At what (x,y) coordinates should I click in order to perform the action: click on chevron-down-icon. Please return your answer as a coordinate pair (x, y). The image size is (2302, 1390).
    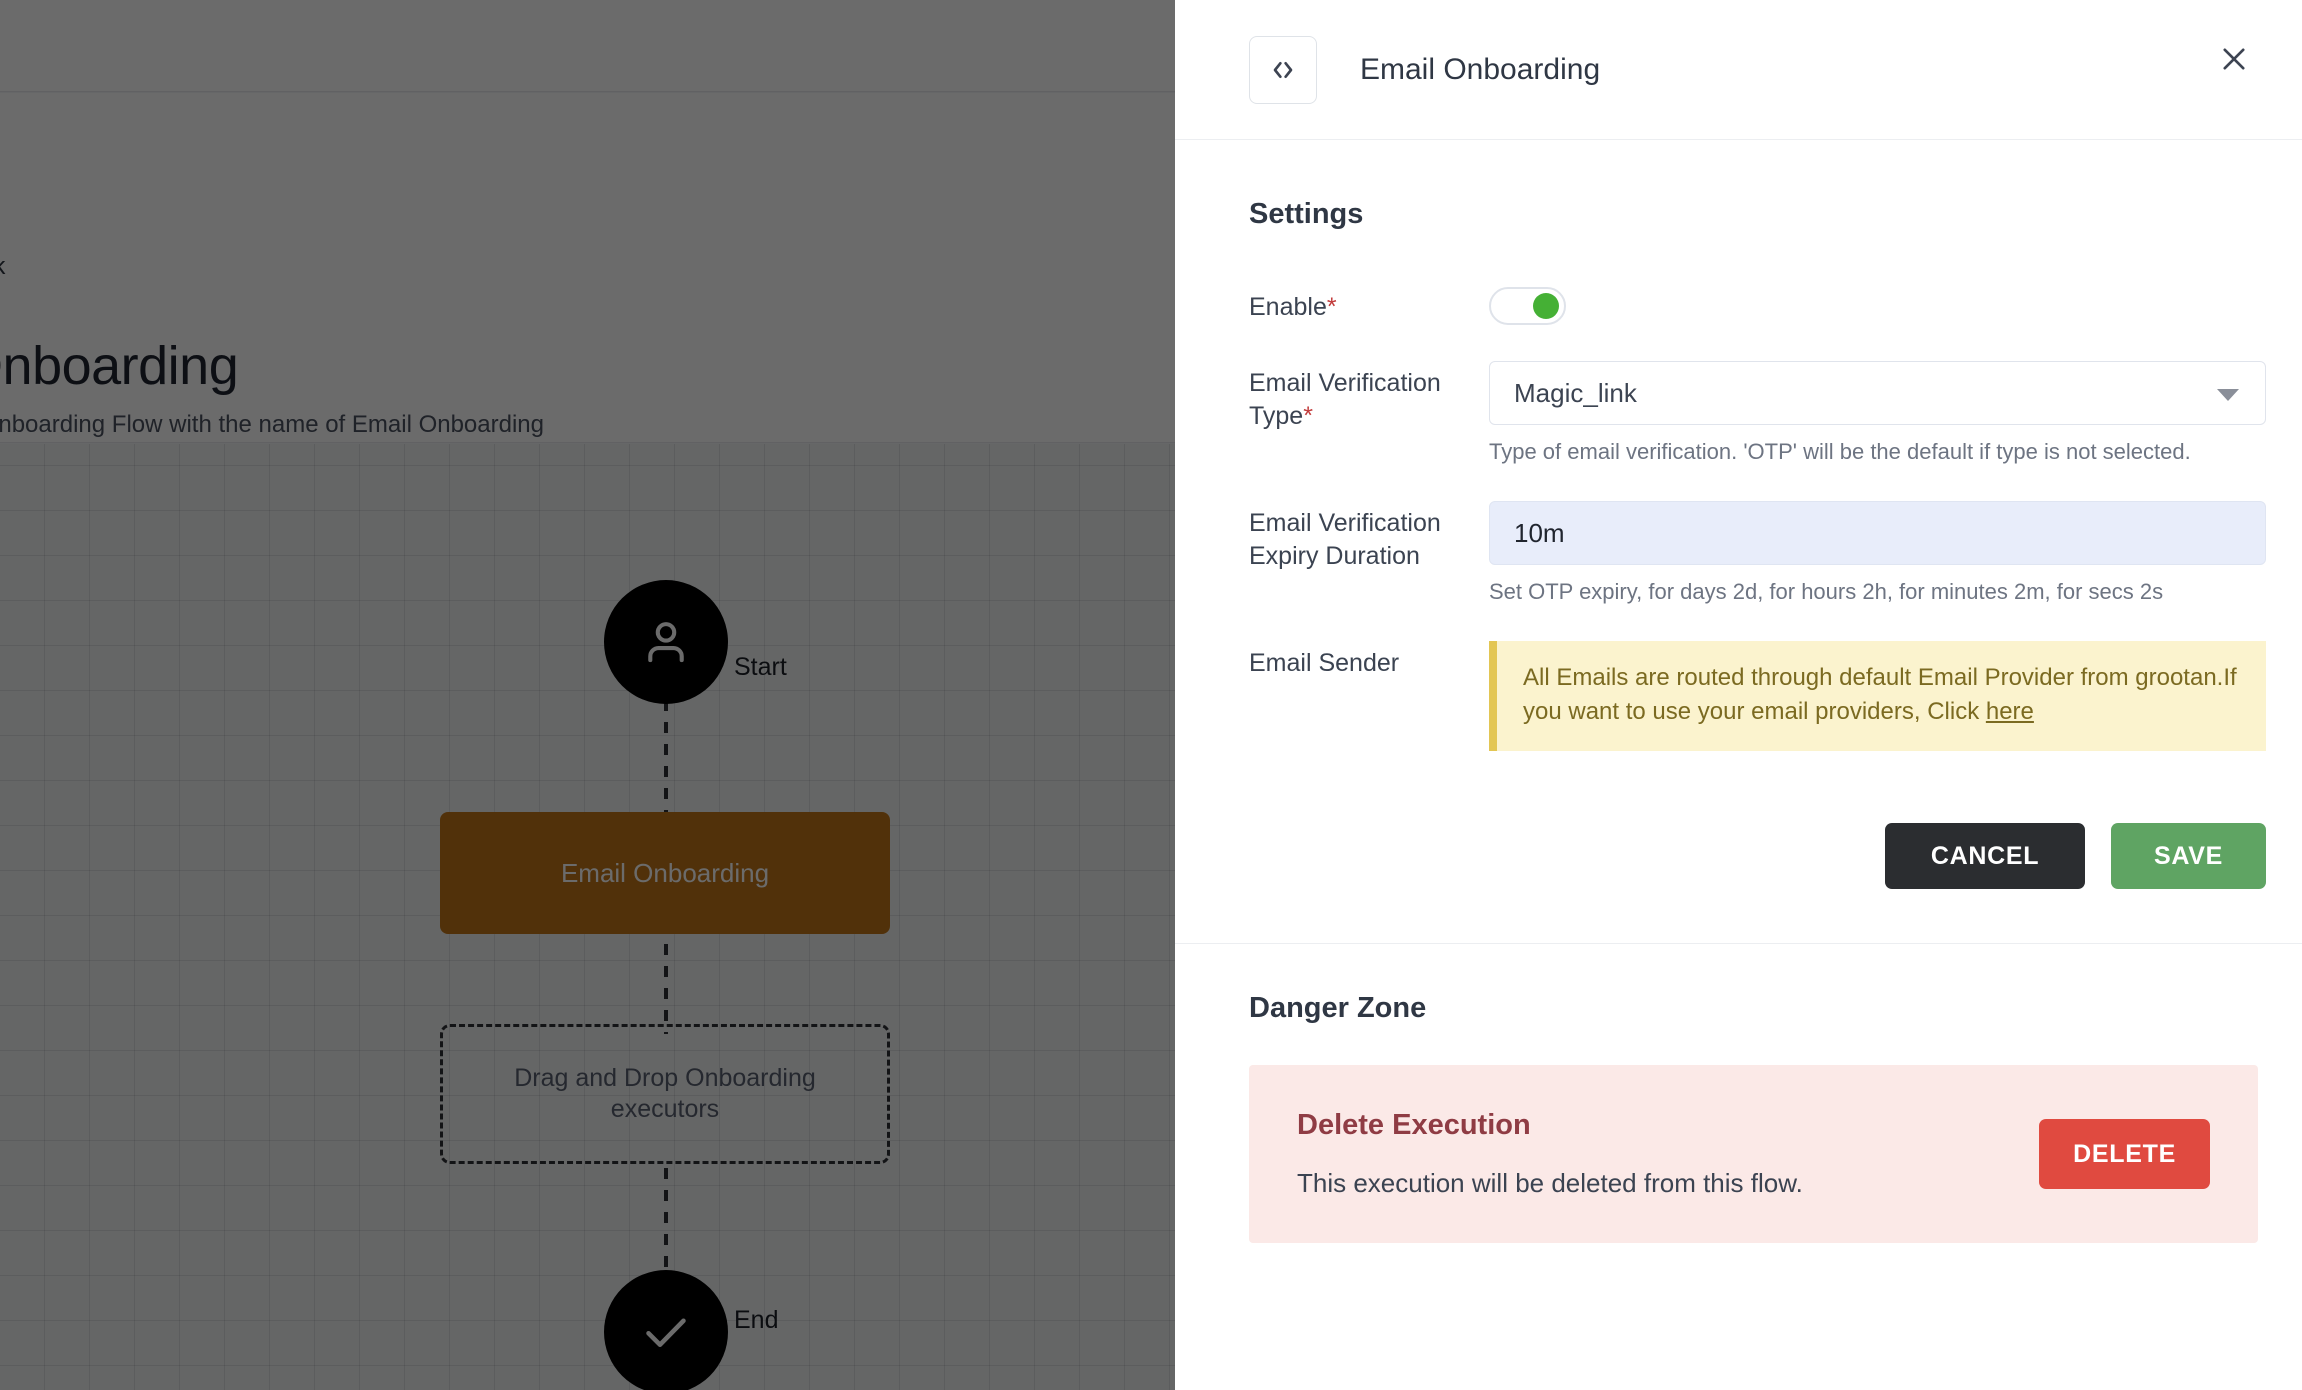
    Looking at the image, I should click on (2228, 395).